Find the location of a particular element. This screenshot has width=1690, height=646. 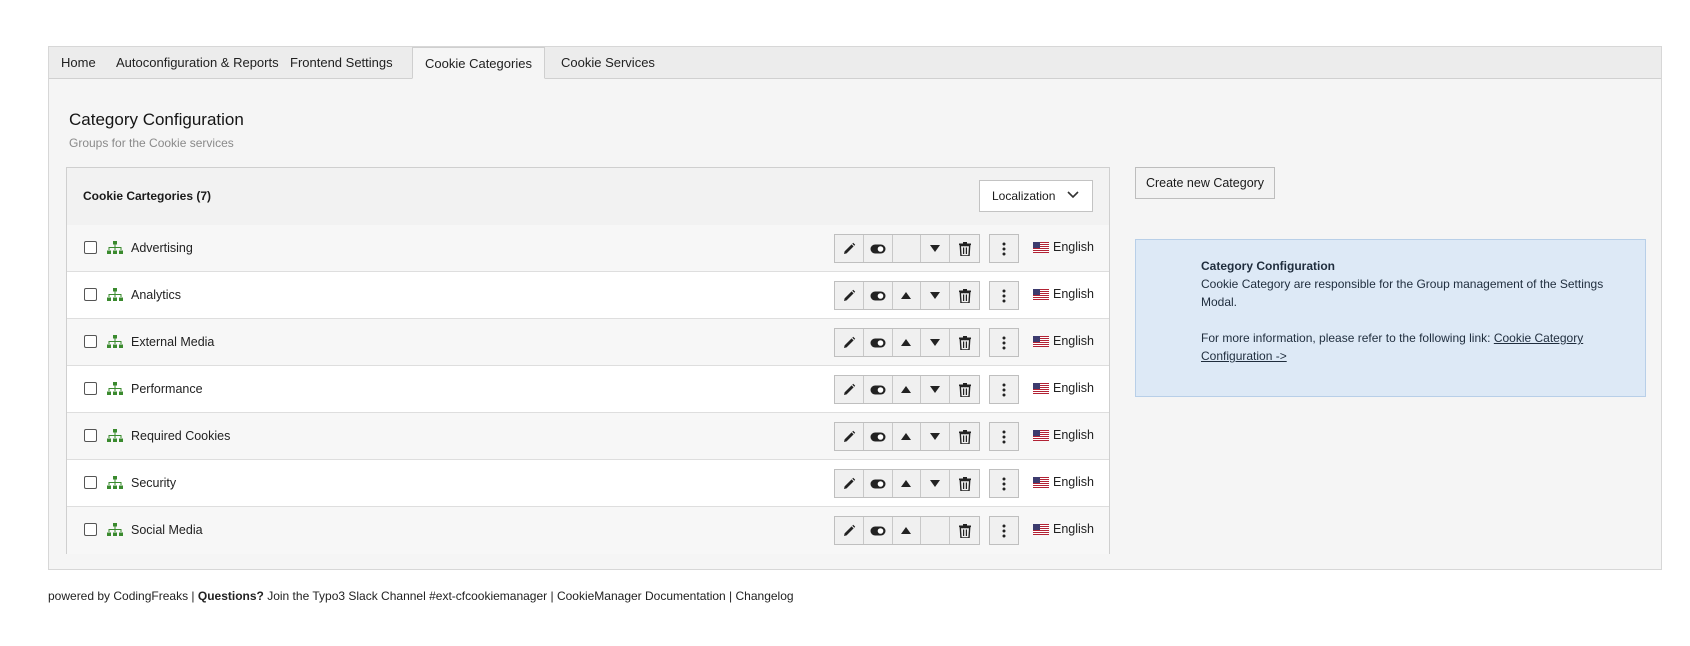

row-title: Advertising is located at coordinates (162, 248).